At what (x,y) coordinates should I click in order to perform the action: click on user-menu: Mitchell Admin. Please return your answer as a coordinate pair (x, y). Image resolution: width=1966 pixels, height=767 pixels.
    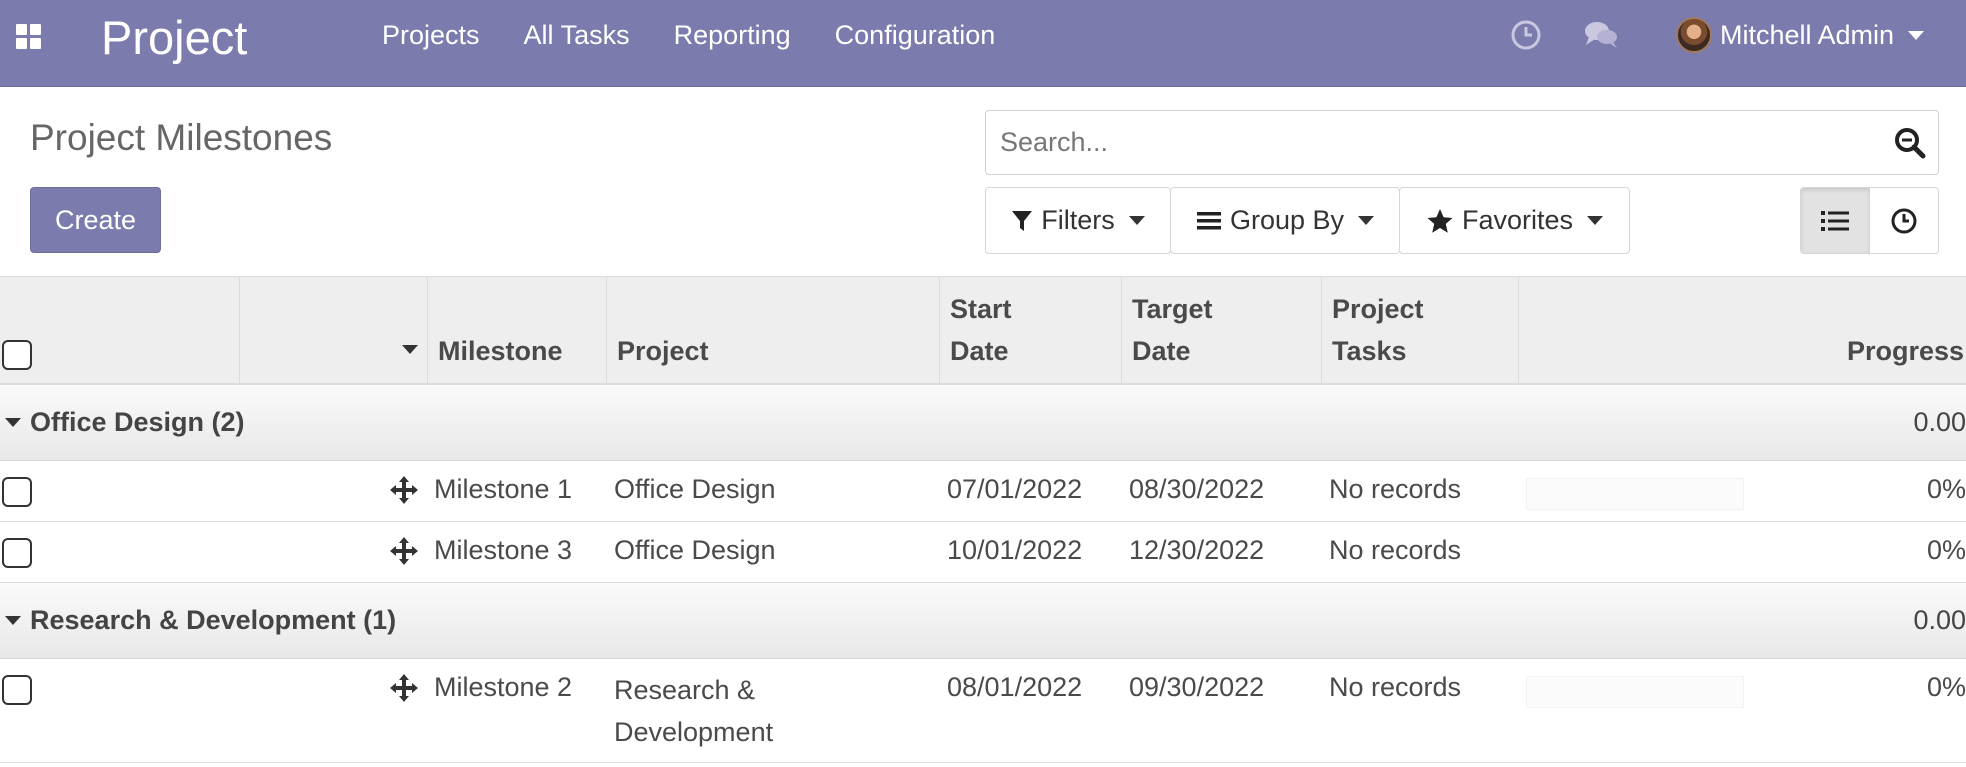
    Looking at the image, I should click on (1800, 35).